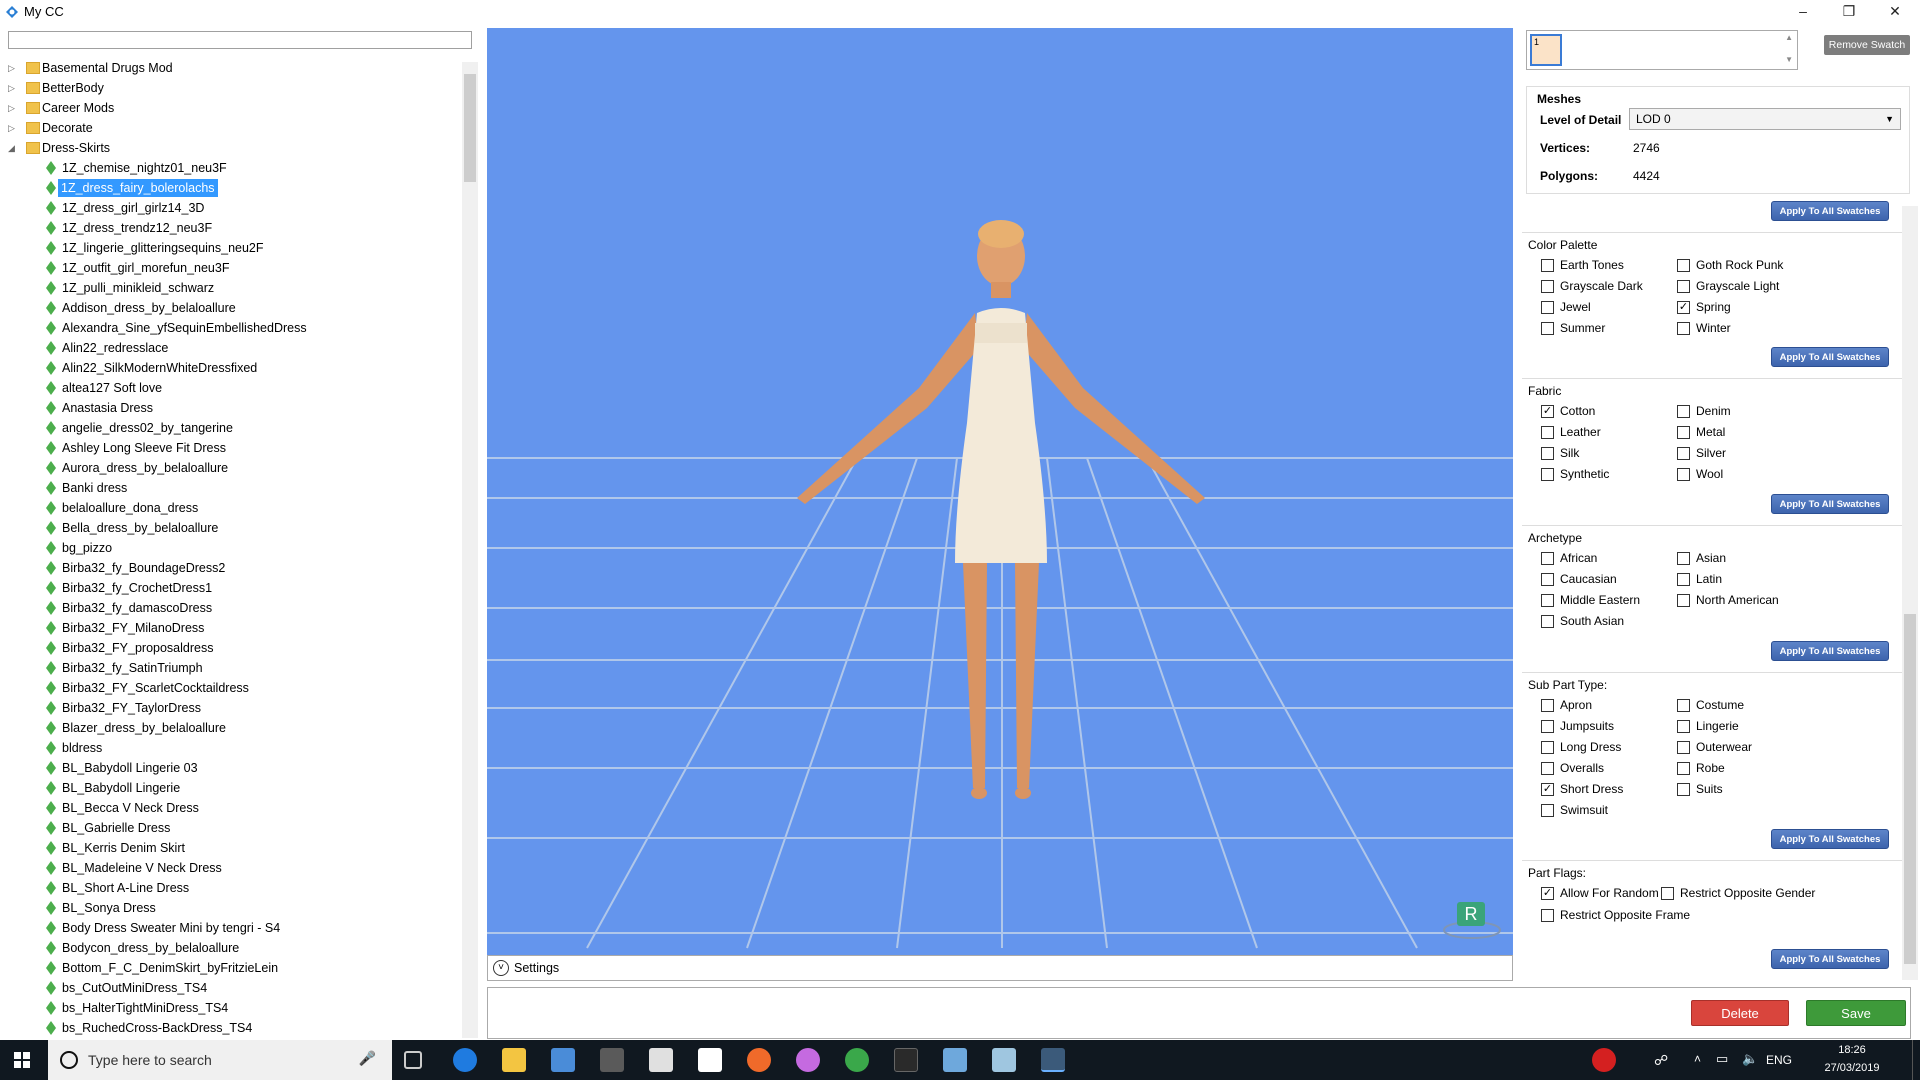 This screenshot has width=1920, height=1080. Describe the element at coordinates (1722, 1059) in the screenshot. I see `network-icon: ▭` at that location.